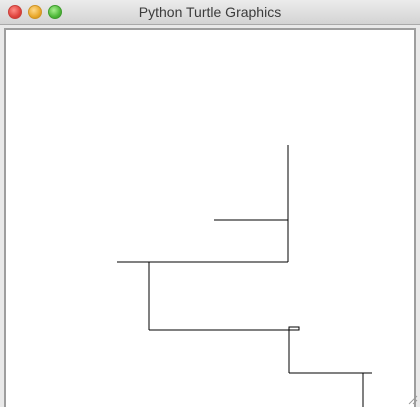 This screenshot has width=420, height=407. Describe the element at coordinates (412, 399) in the screenshot. I see `resize-grip-icon` at that location.